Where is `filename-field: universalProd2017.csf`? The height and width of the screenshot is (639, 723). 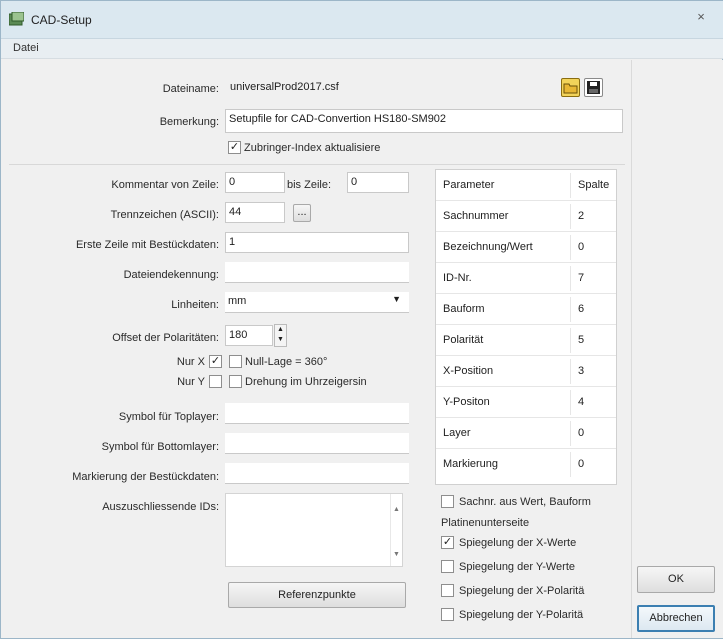
filename-field: universalProd2017.csf is located at coordinates (392, 88).